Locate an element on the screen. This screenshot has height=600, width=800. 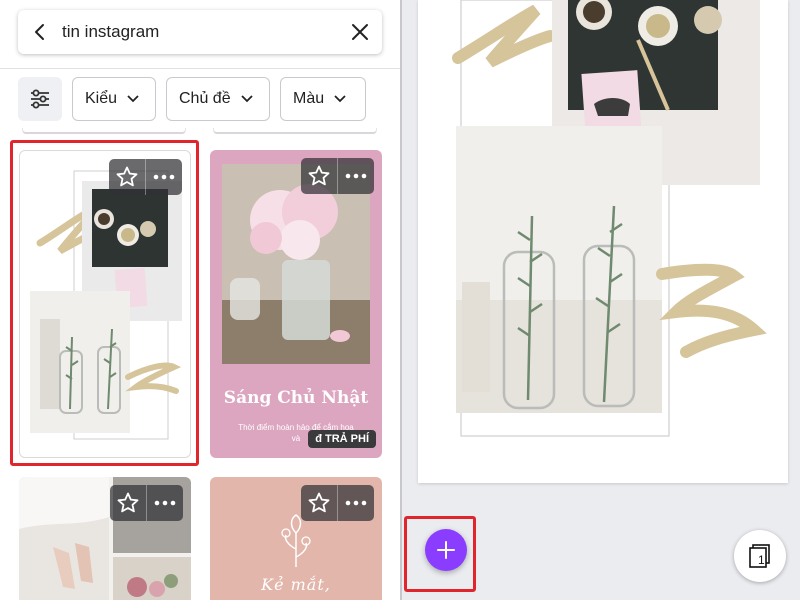
selection-highlight is located at coordinates (104, 303).